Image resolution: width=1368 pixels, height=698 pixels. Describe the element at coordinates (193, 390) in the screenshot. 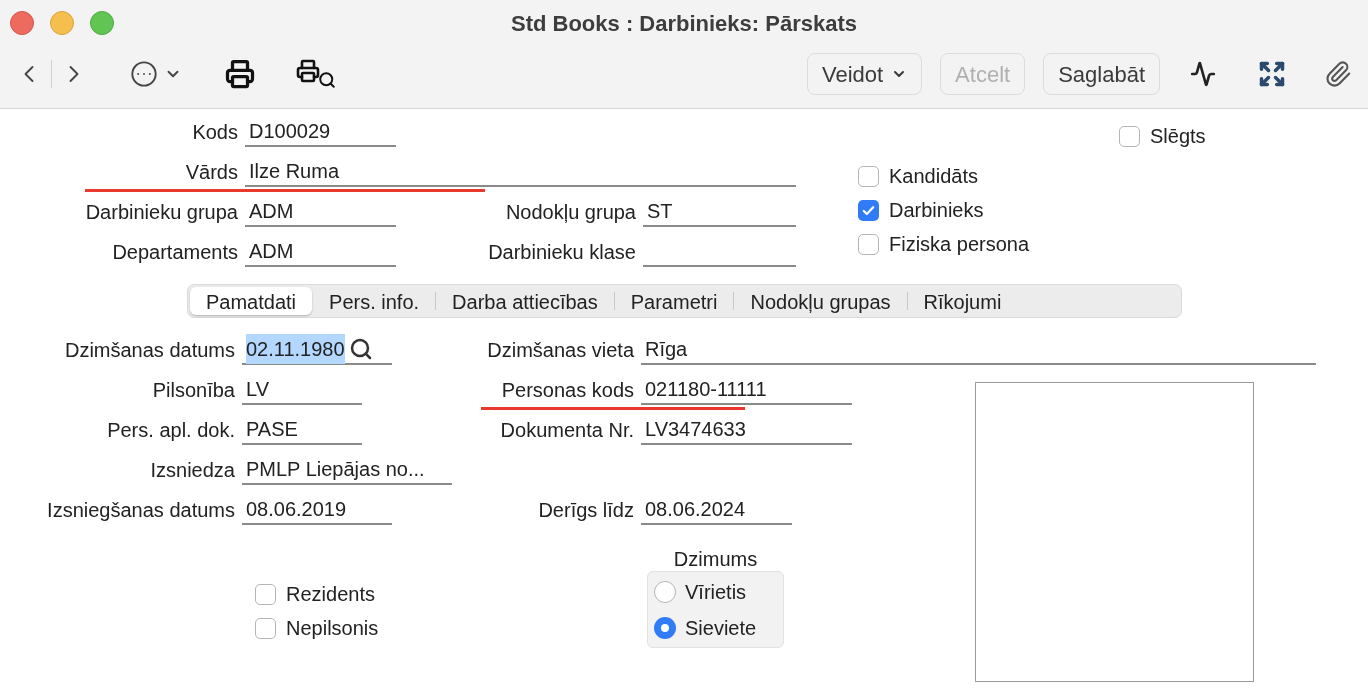

I see `field-label: Pilsonība` at that location.